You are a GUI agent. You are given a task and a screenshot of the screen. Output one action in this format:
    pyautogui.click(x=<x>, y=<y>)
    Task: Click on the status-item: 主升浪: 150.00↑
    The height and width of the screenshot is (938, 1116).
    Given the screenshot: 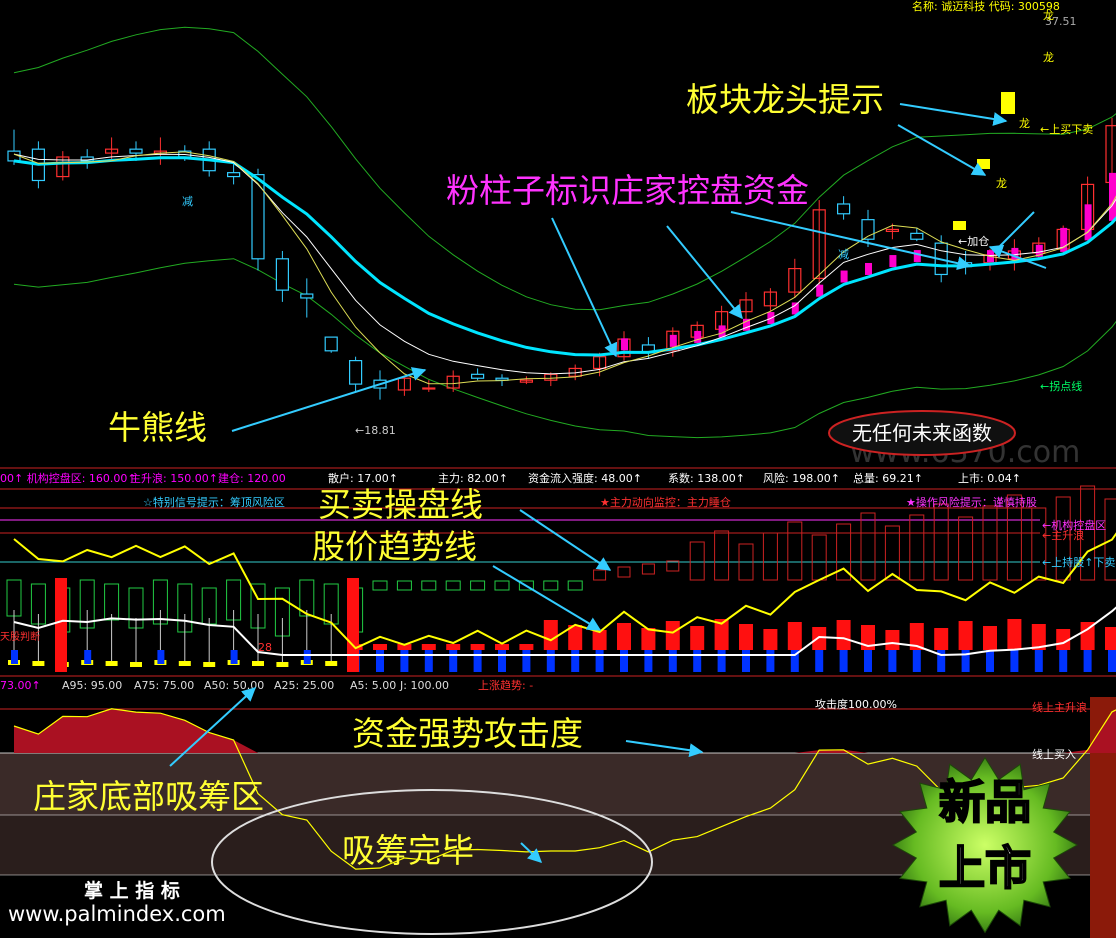 What is the action you would take?
    pyautogui.click(x=174, y=478)
    